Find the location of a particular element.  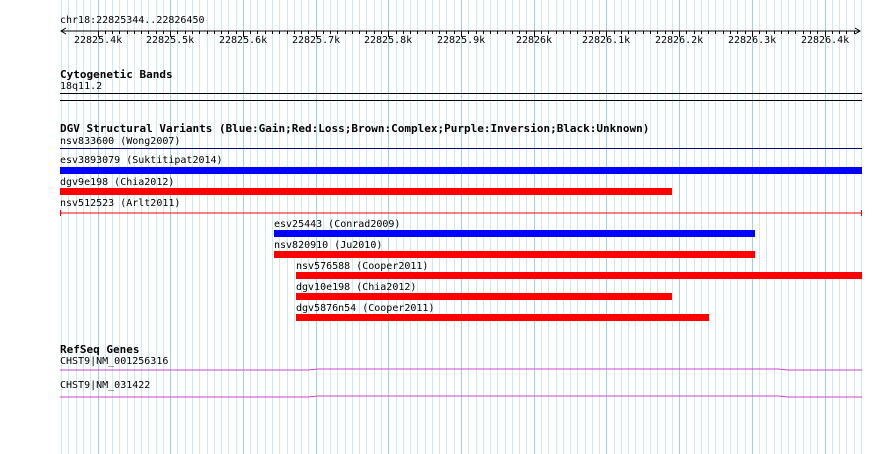

ruler-tick-label: 22825.9k is located at coordinates (461, 40).